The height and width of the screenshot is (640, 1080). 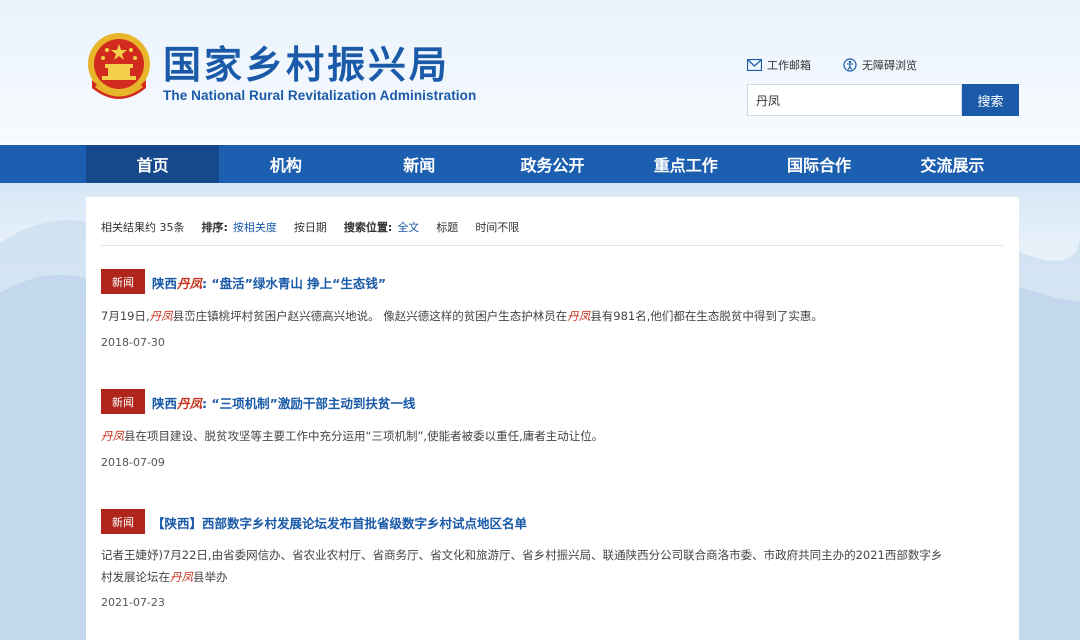 What do you see at coordinates (552, 245) in the screenshot?
I see `filter-divider` at bounding box center [552, 245].